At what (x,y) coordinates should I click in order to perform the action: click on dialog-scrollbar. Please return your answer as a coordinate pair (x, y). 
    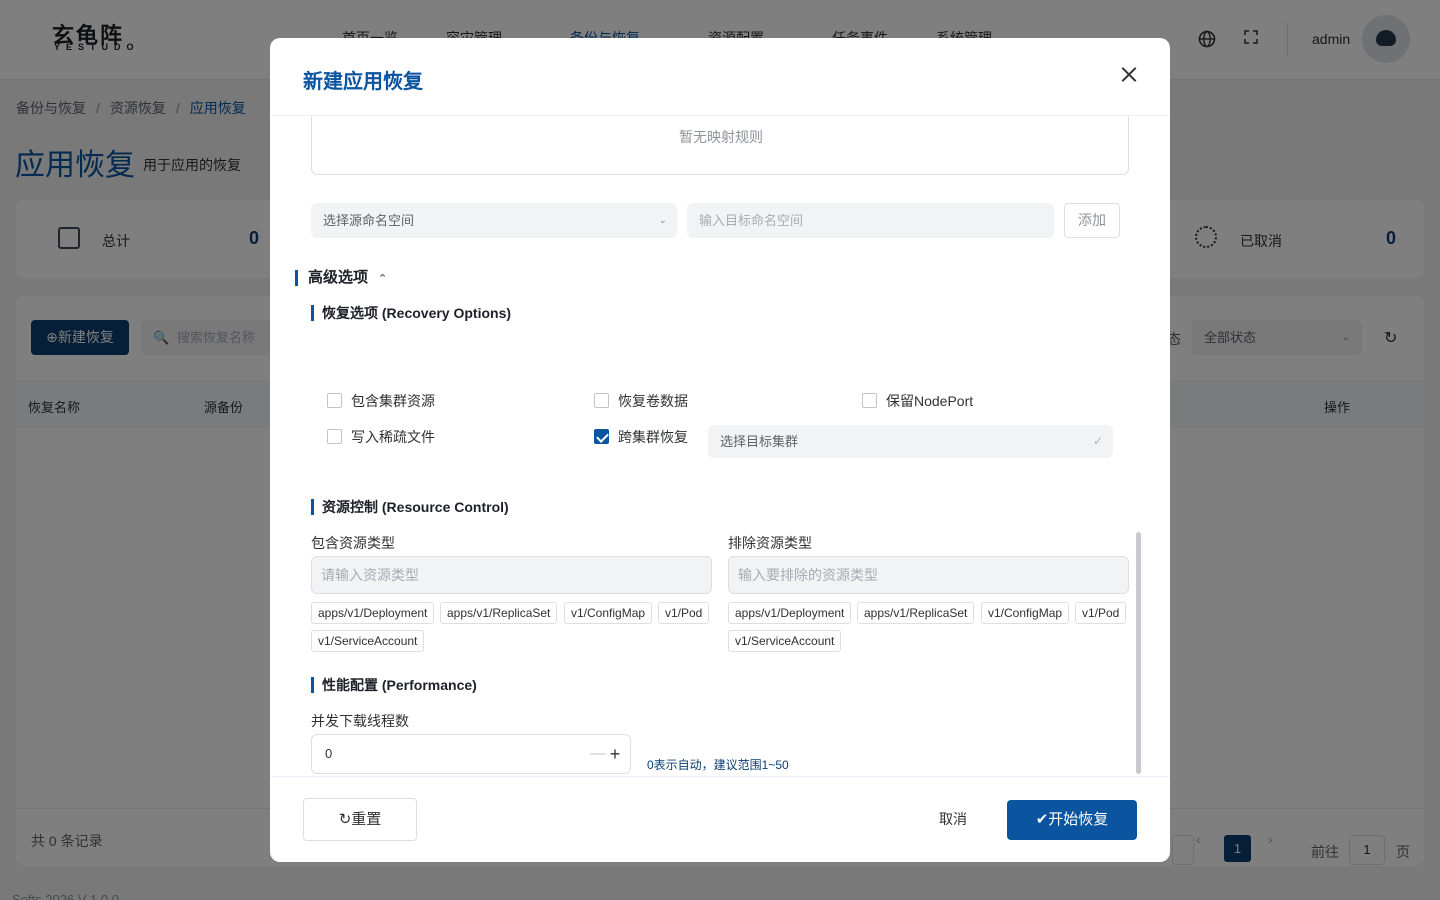
    Looking at the image, I should click on (1138, 653).